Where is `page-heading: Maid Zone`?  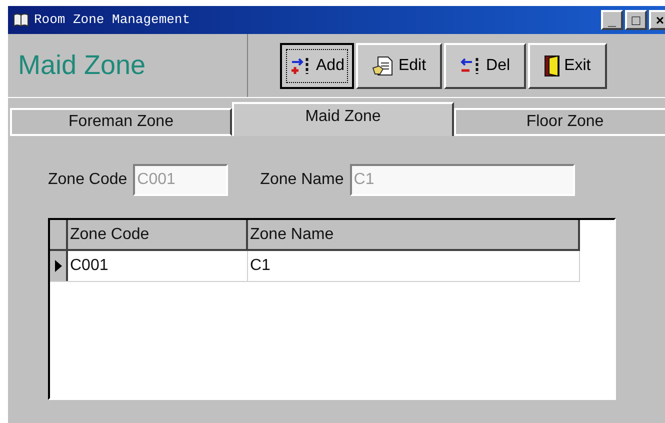
page-heading: Maid Zone is located at coordinates (82, 65).